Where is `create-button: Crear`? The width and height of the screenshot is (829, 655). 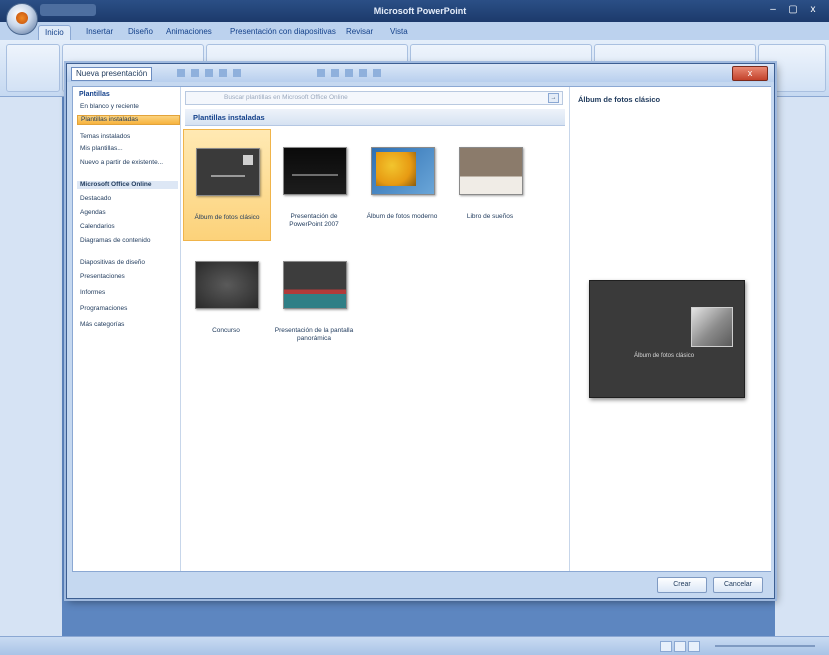 create-button: Crear is located at coordinates (682, 585).